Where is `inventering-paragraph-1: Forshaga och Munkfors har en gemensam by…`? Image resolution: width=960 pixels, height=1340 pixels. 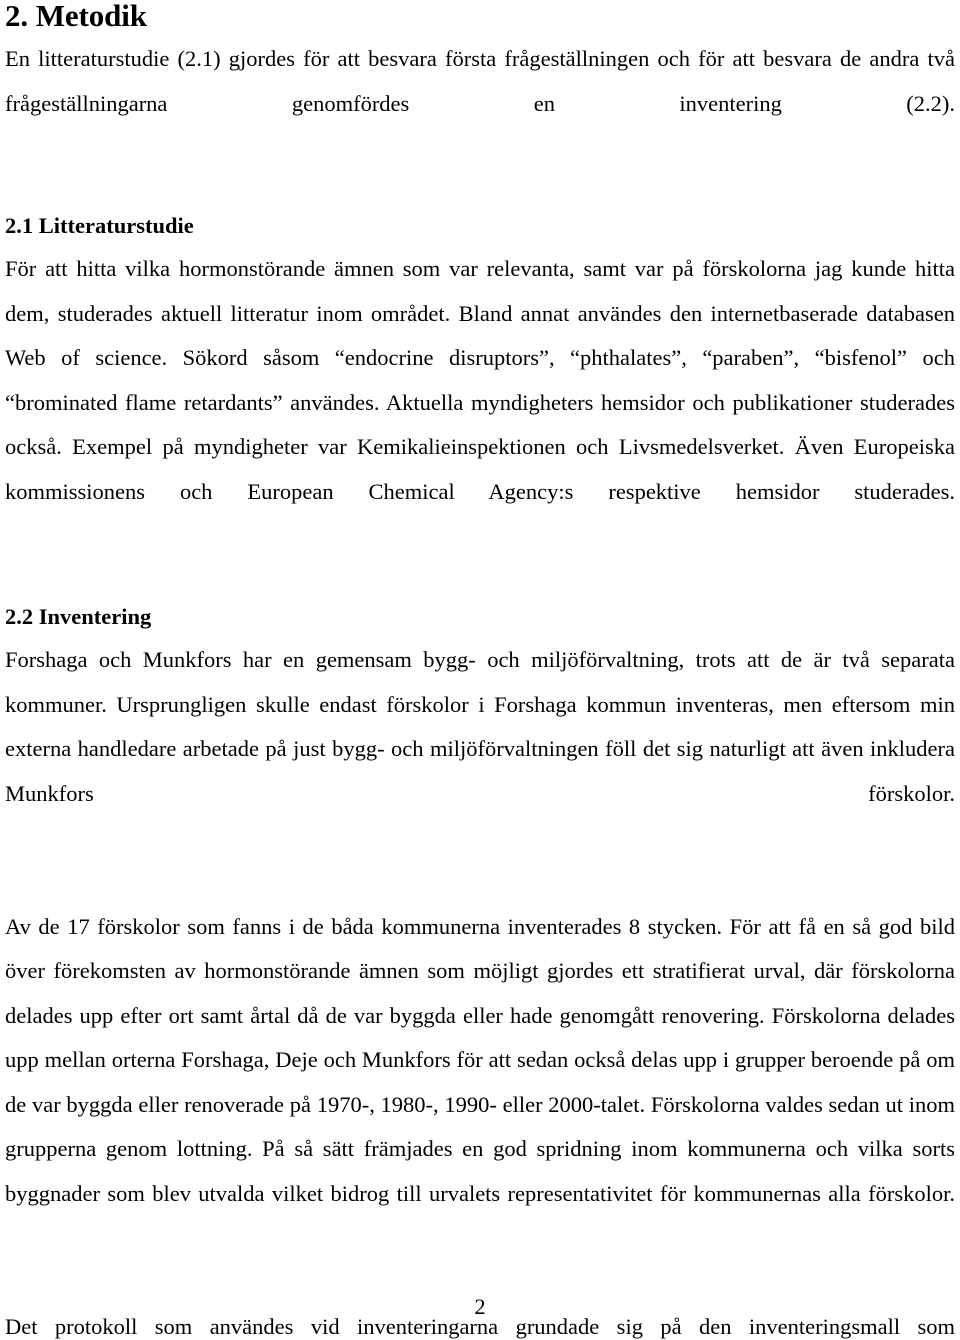
inventering-paragraph-1: Forshaga och Munkfors har en gemensam by… is located at coordinates (480, 726).